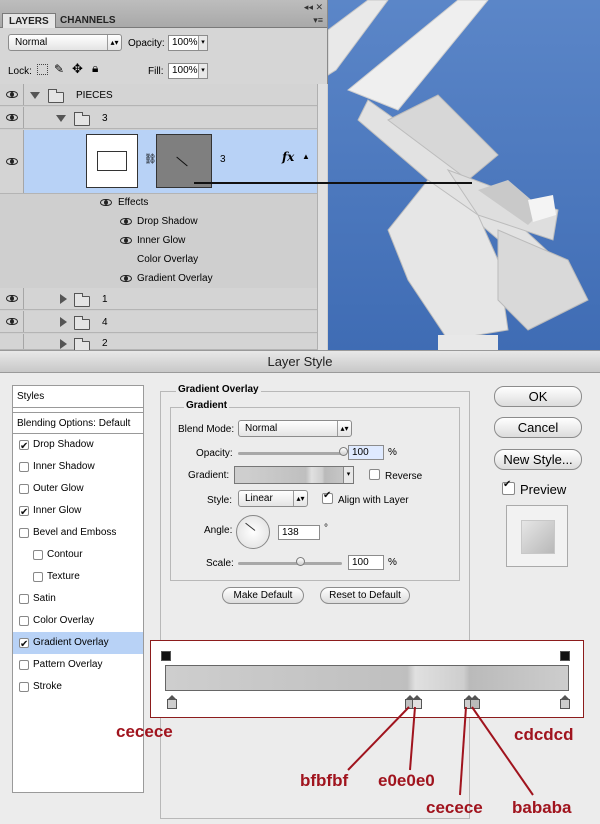 The height and width of the screenshot is (824, 600). I want to click on annotation-stop-2: bfbfbf, so click(324, 780).